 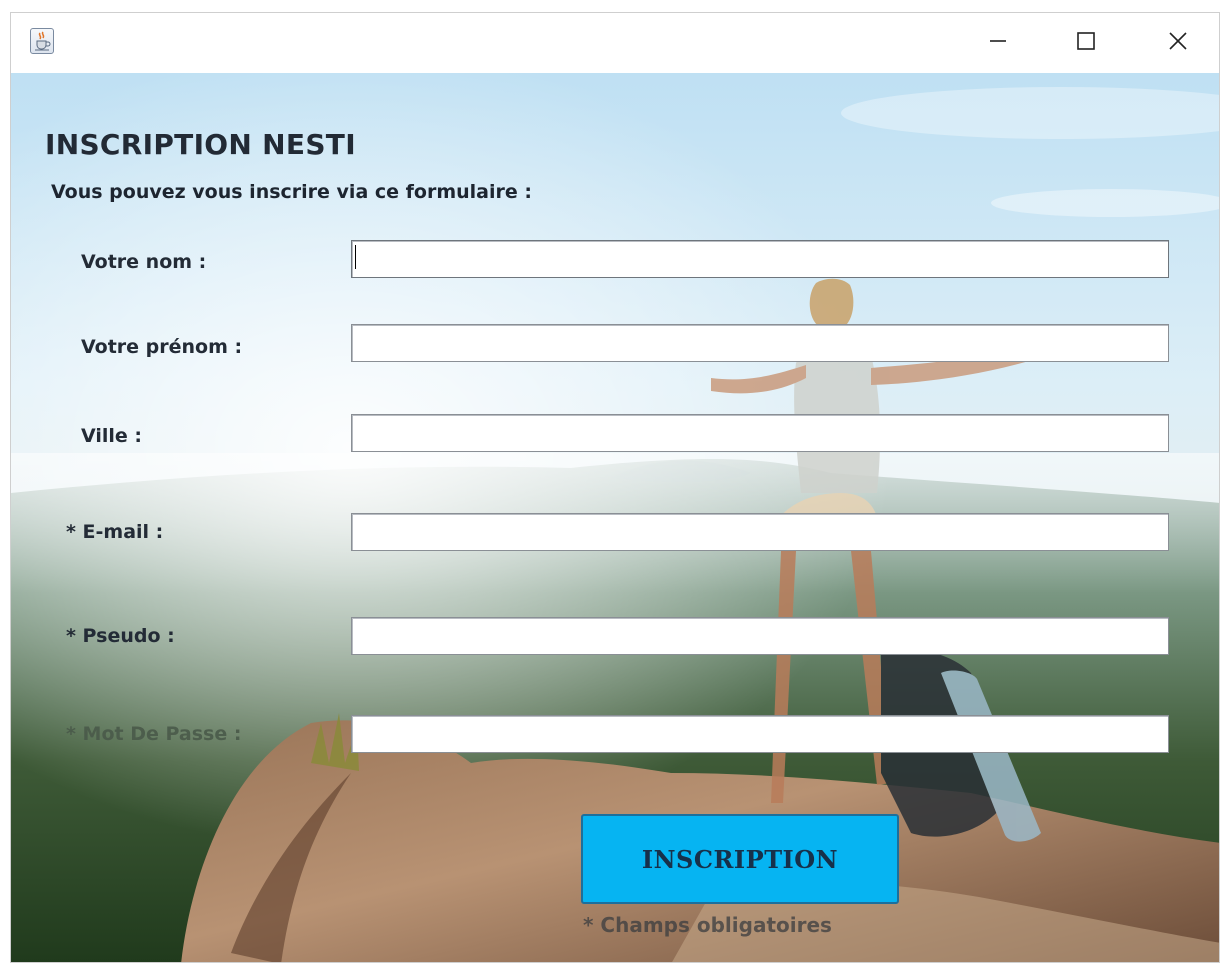 I want to click on mot-de-passe-input, so click(x=760, y=734).